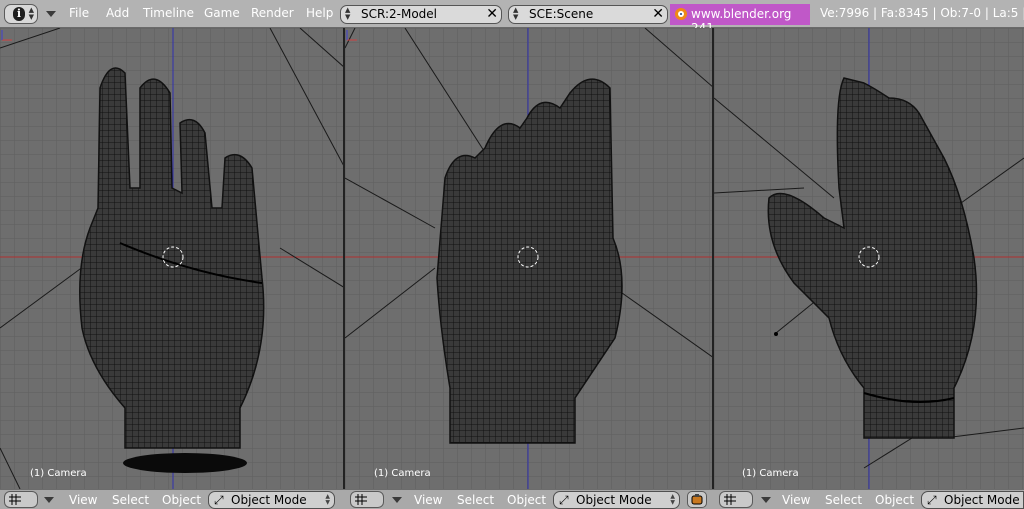 This screenshot has width=1024, height=509. Describe the element at coordinates (561, 14) in the screenshot. I see `scene-name: SCE:Scene` at that location.